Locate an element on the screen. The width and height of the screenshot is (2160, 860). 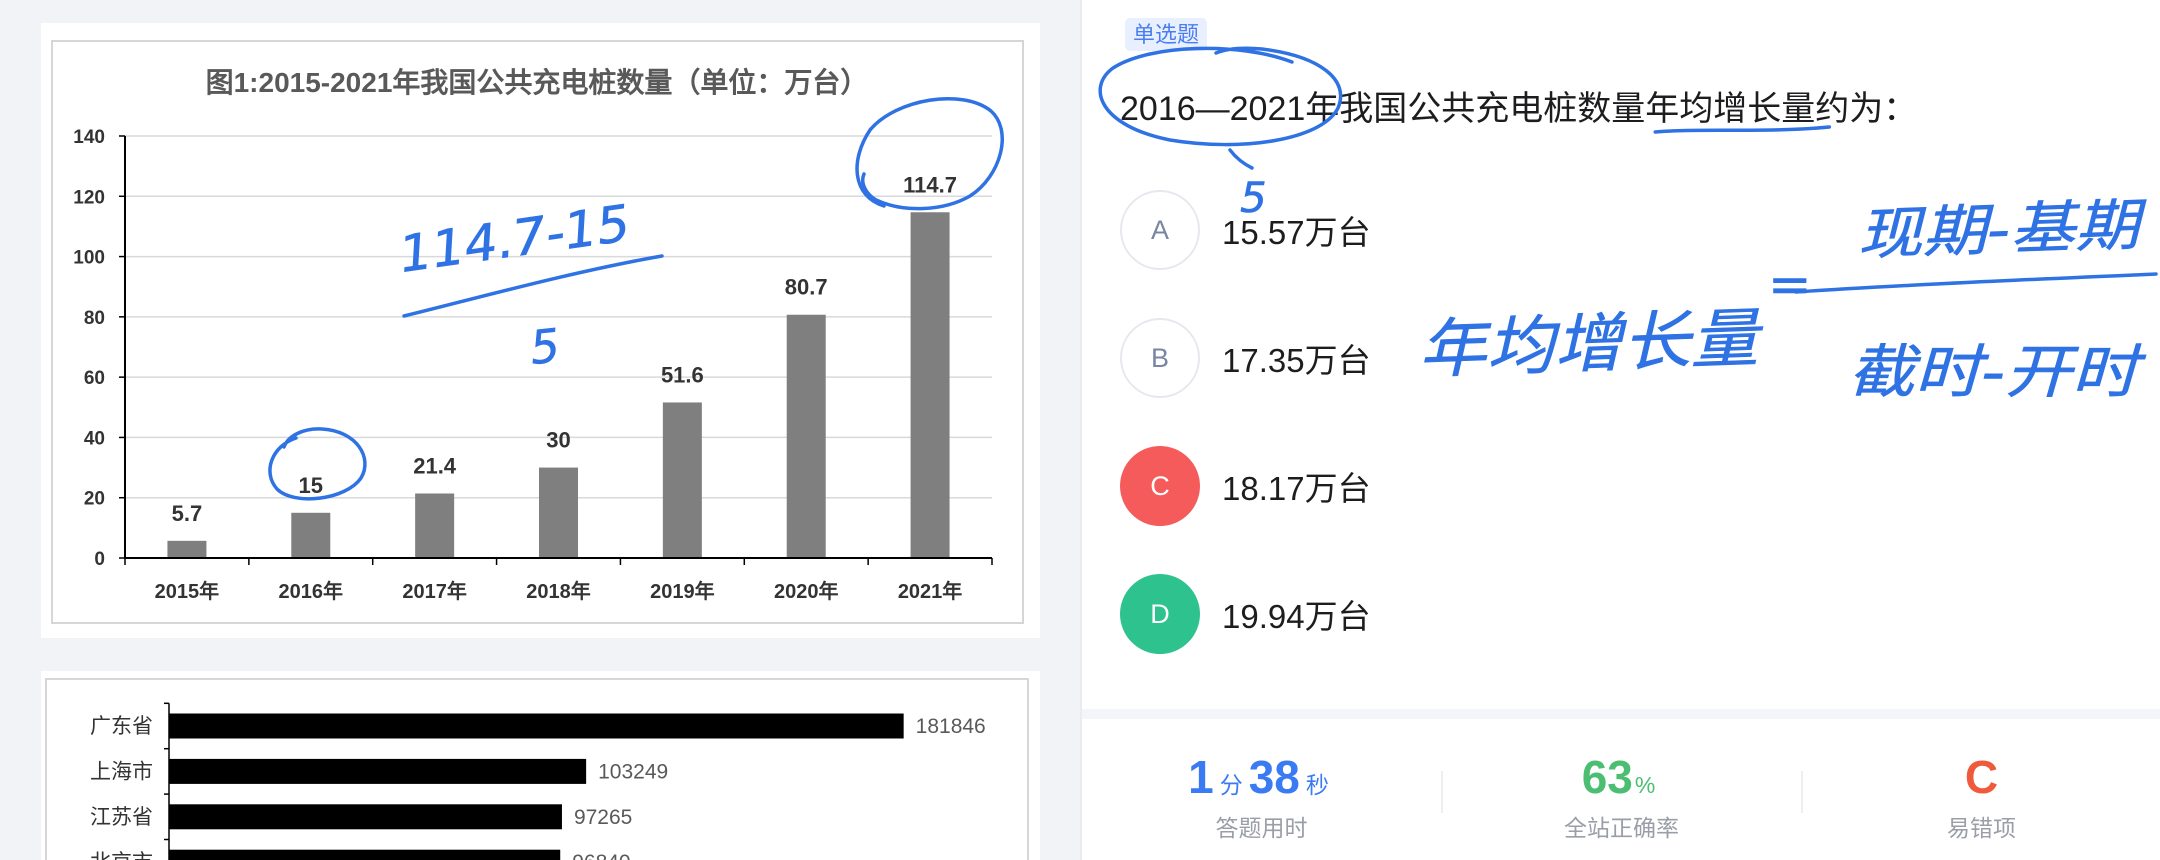
error-prone-option: C is located at coordinates (1981, 777).